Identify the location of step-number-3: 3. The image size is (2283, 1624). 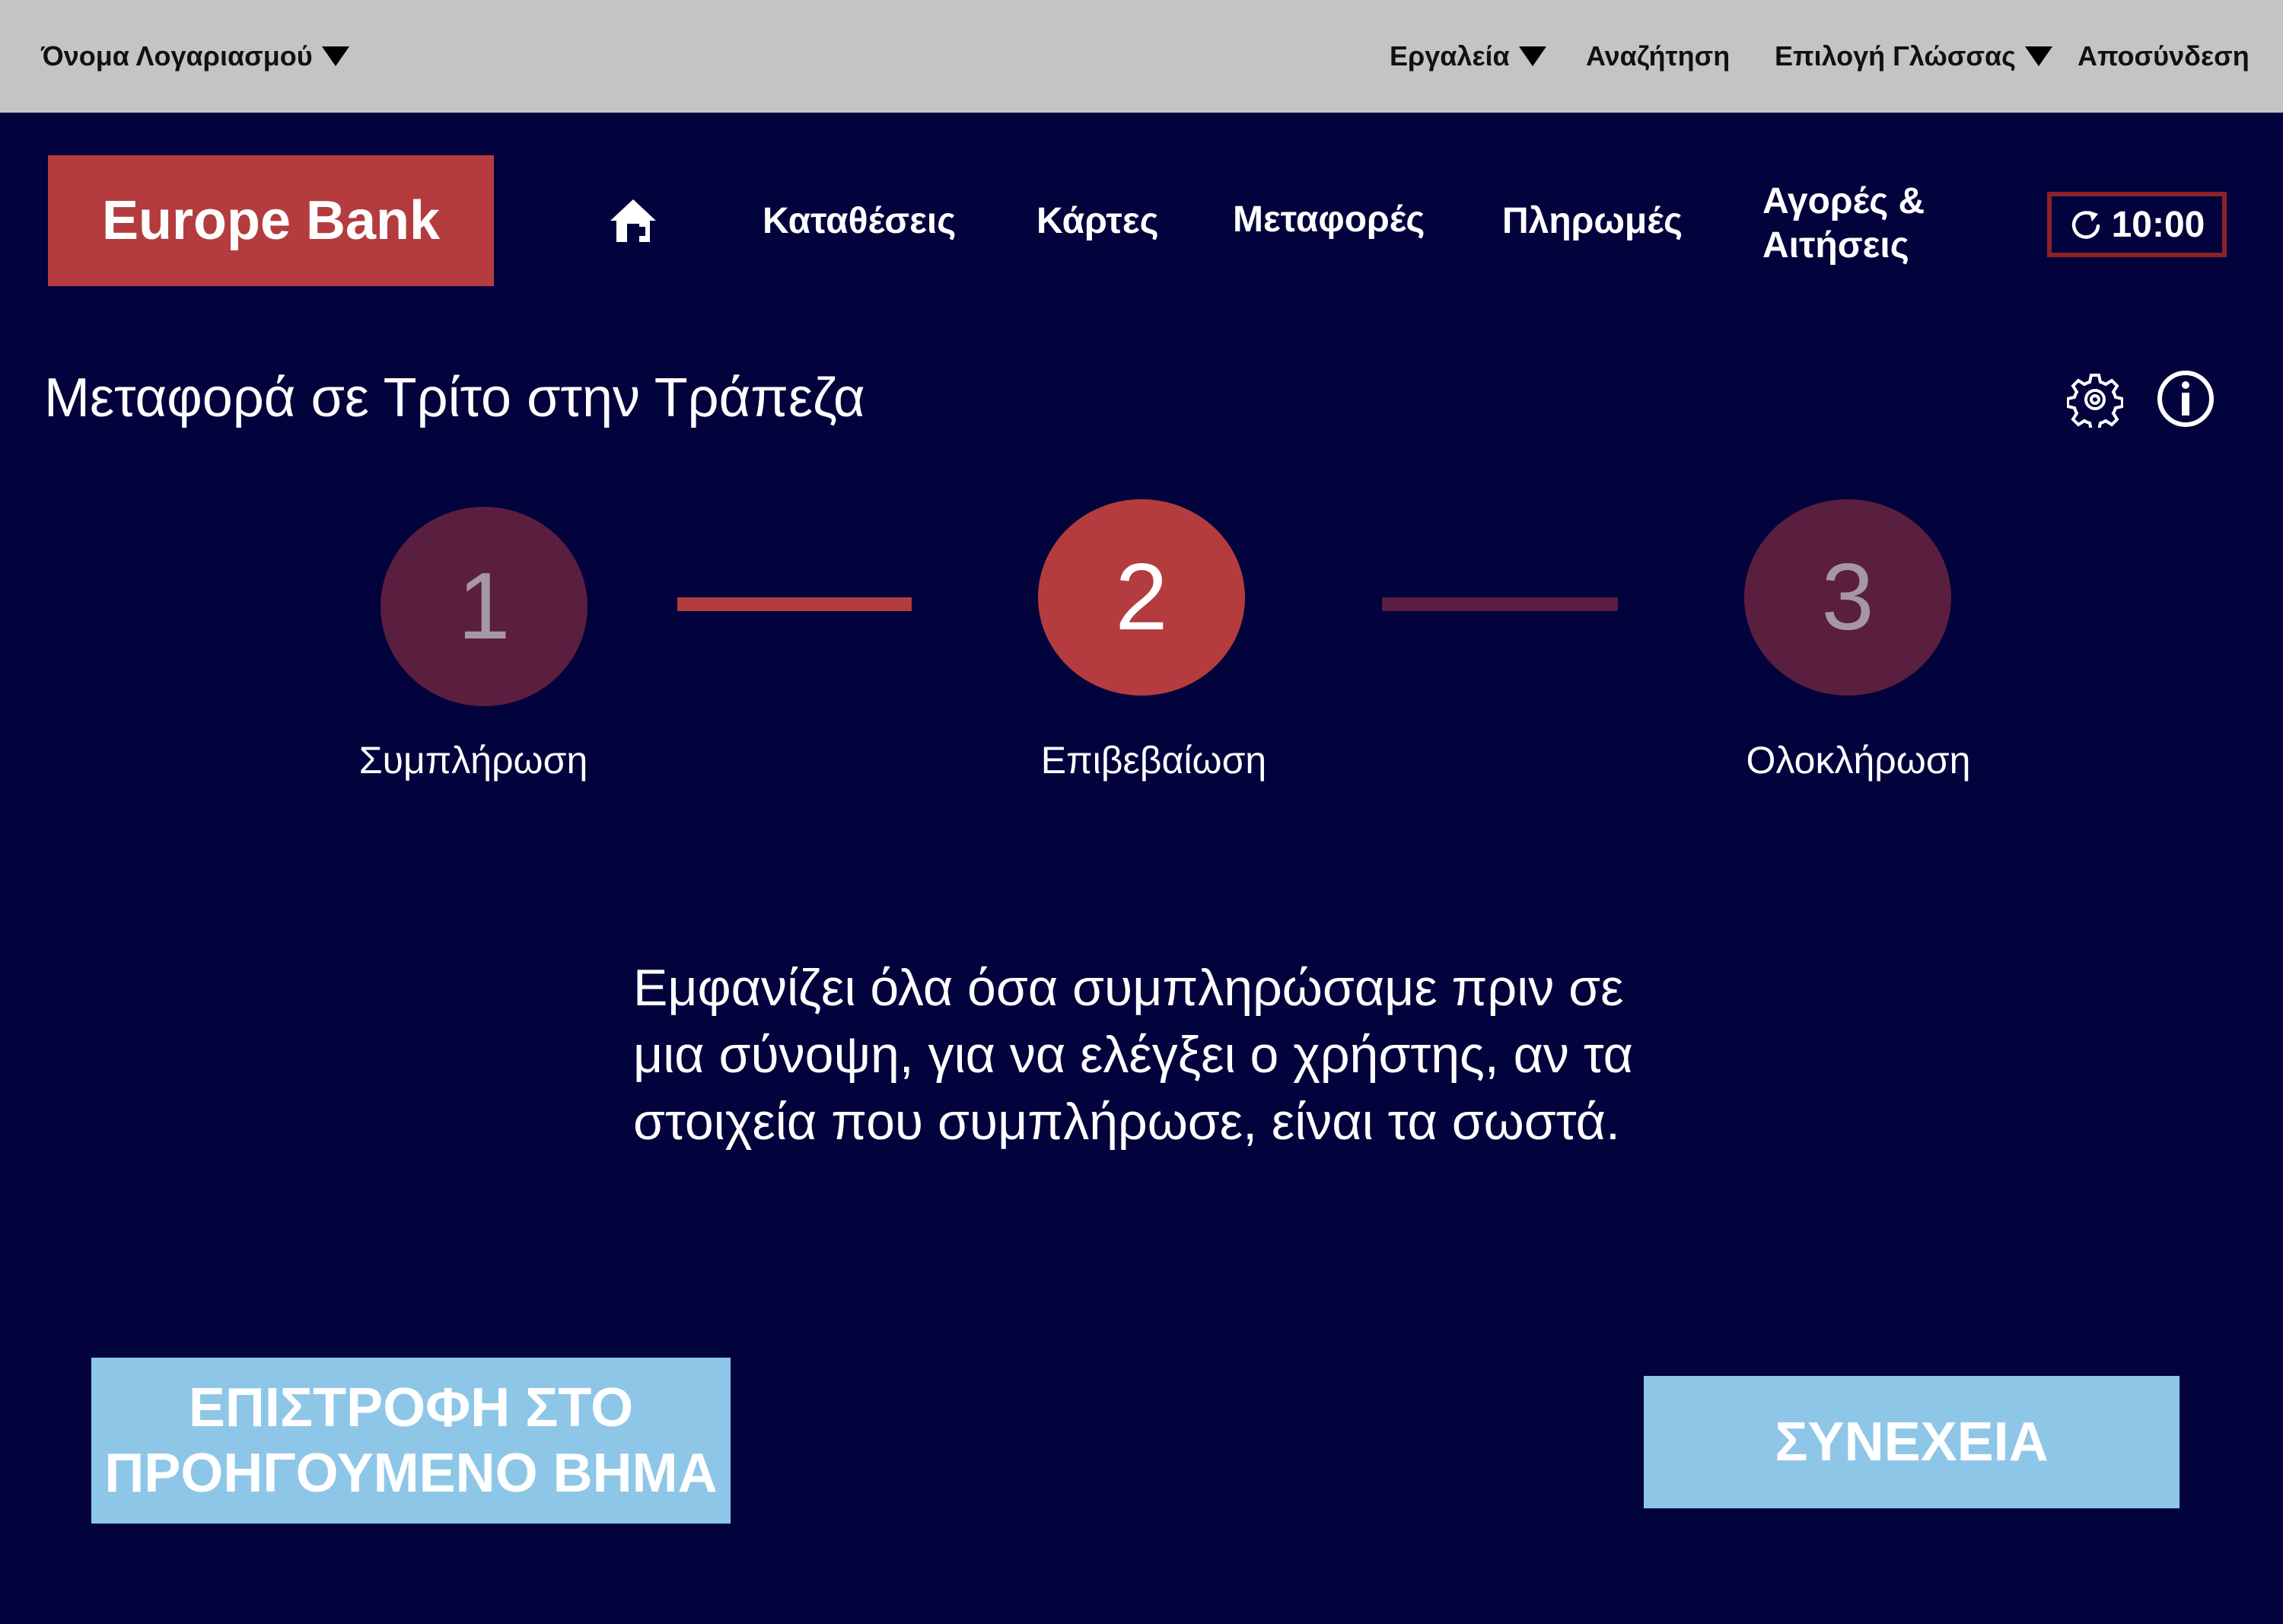
(1847, 597).